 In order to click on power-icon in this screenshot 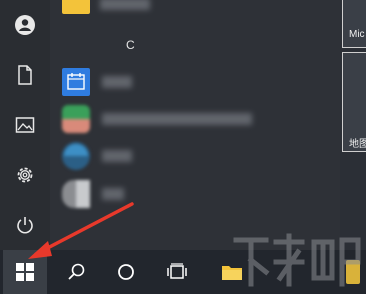, I will do `click(25, 225)`.